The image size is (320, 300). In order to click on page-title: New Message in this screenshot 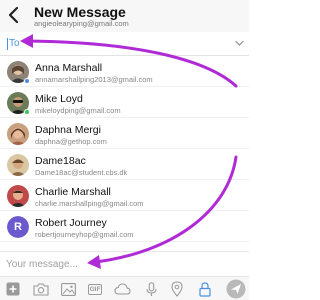, I will do `click(80, 12)`.